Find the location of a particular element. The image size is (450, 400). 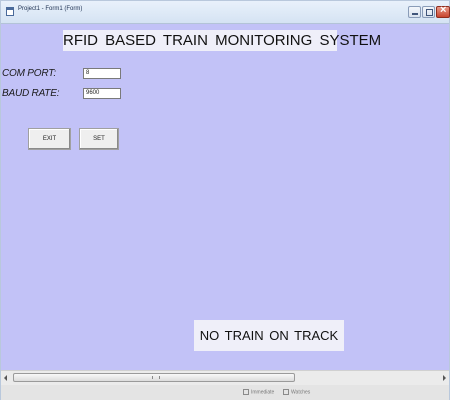

close-icon is located at coordinates (443, 11).